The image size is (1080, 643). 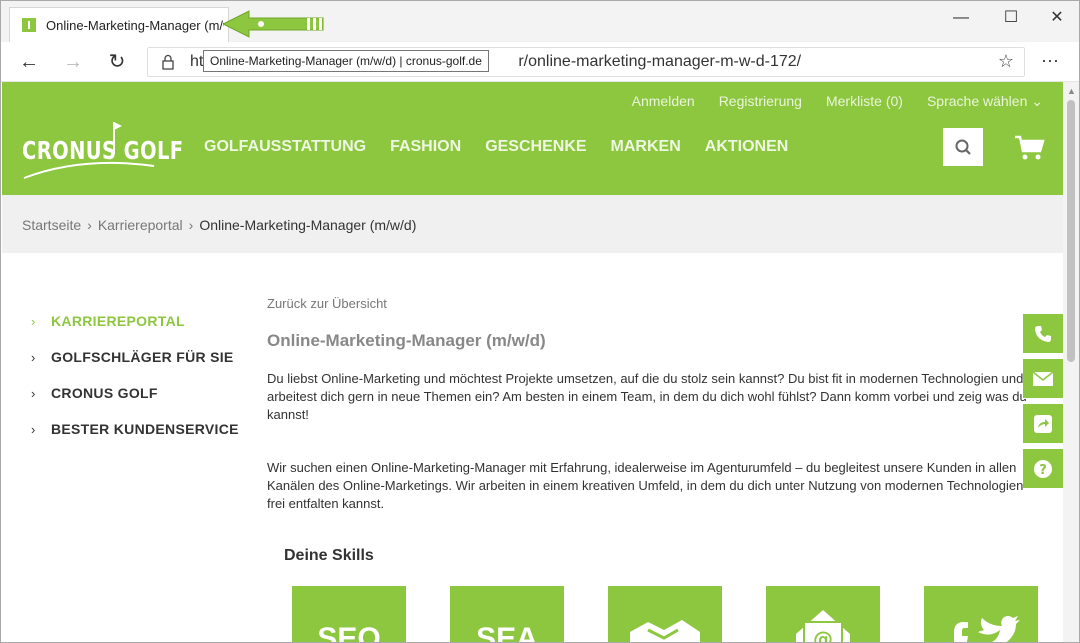 What do you see at coordinates (981, 614) in the screenshot?
I see `skill-tile-social` at bounding box center [981, 614].